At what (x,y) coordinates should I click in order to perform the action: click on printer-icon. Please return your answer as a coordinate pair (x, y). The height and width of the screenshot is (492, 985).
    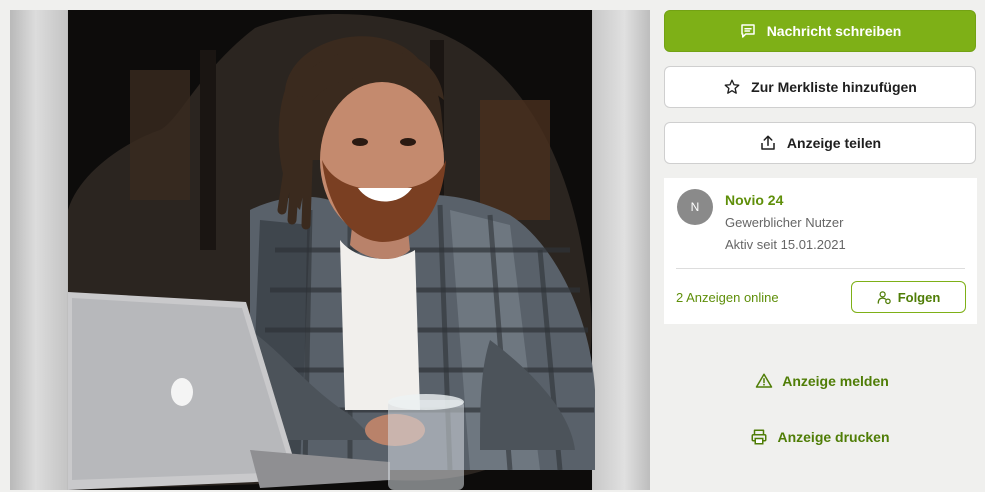
    Looking at the image, I should click on (759, 437).